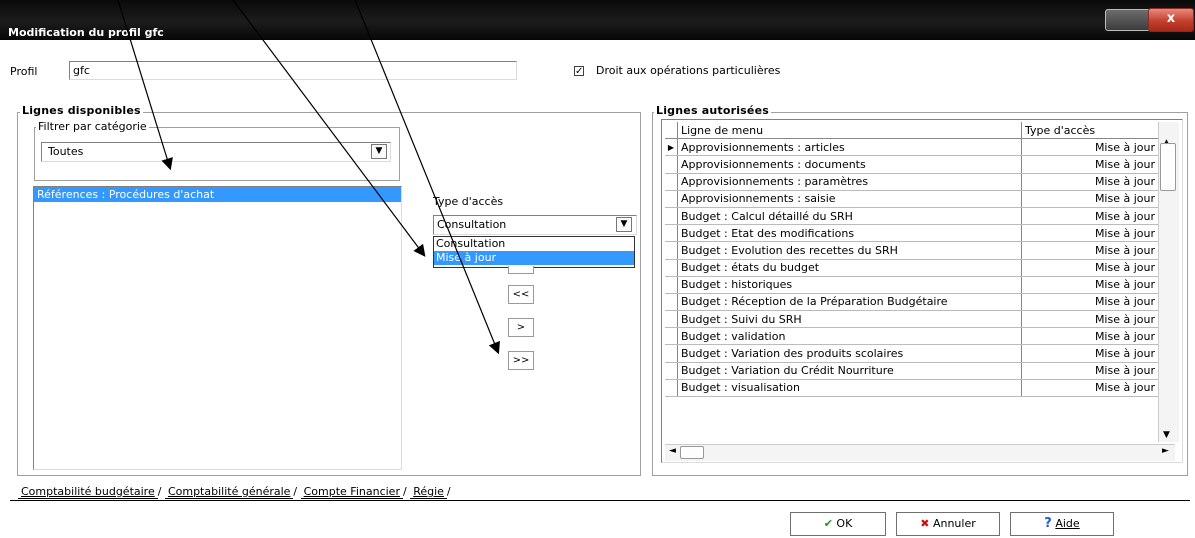 This screenshot has height=538, width=1195. I want to click on arrow-to-add-all, so click(427, 177).